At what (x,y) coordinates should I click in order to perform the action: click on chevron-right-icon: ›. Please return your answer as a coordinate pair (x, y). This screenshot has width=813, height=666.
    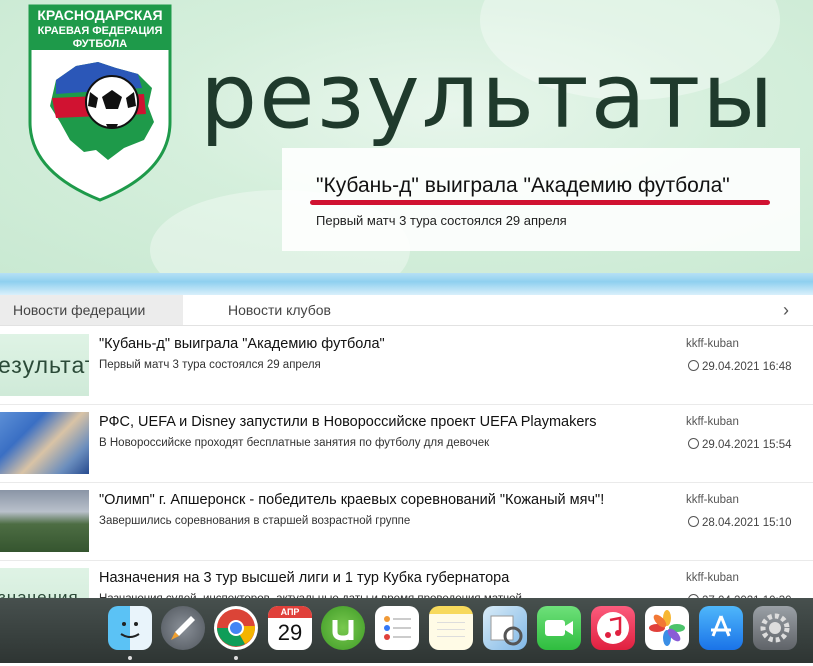
    Looking at the image, I should click on (786, 310).